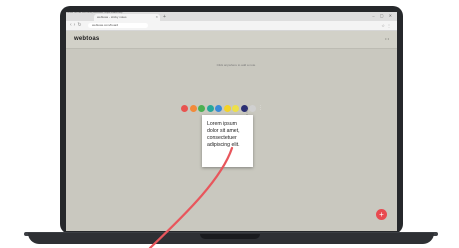 This screenshot has width=459, height=248. I want to click on pointer-line-path, so click(191, 197).